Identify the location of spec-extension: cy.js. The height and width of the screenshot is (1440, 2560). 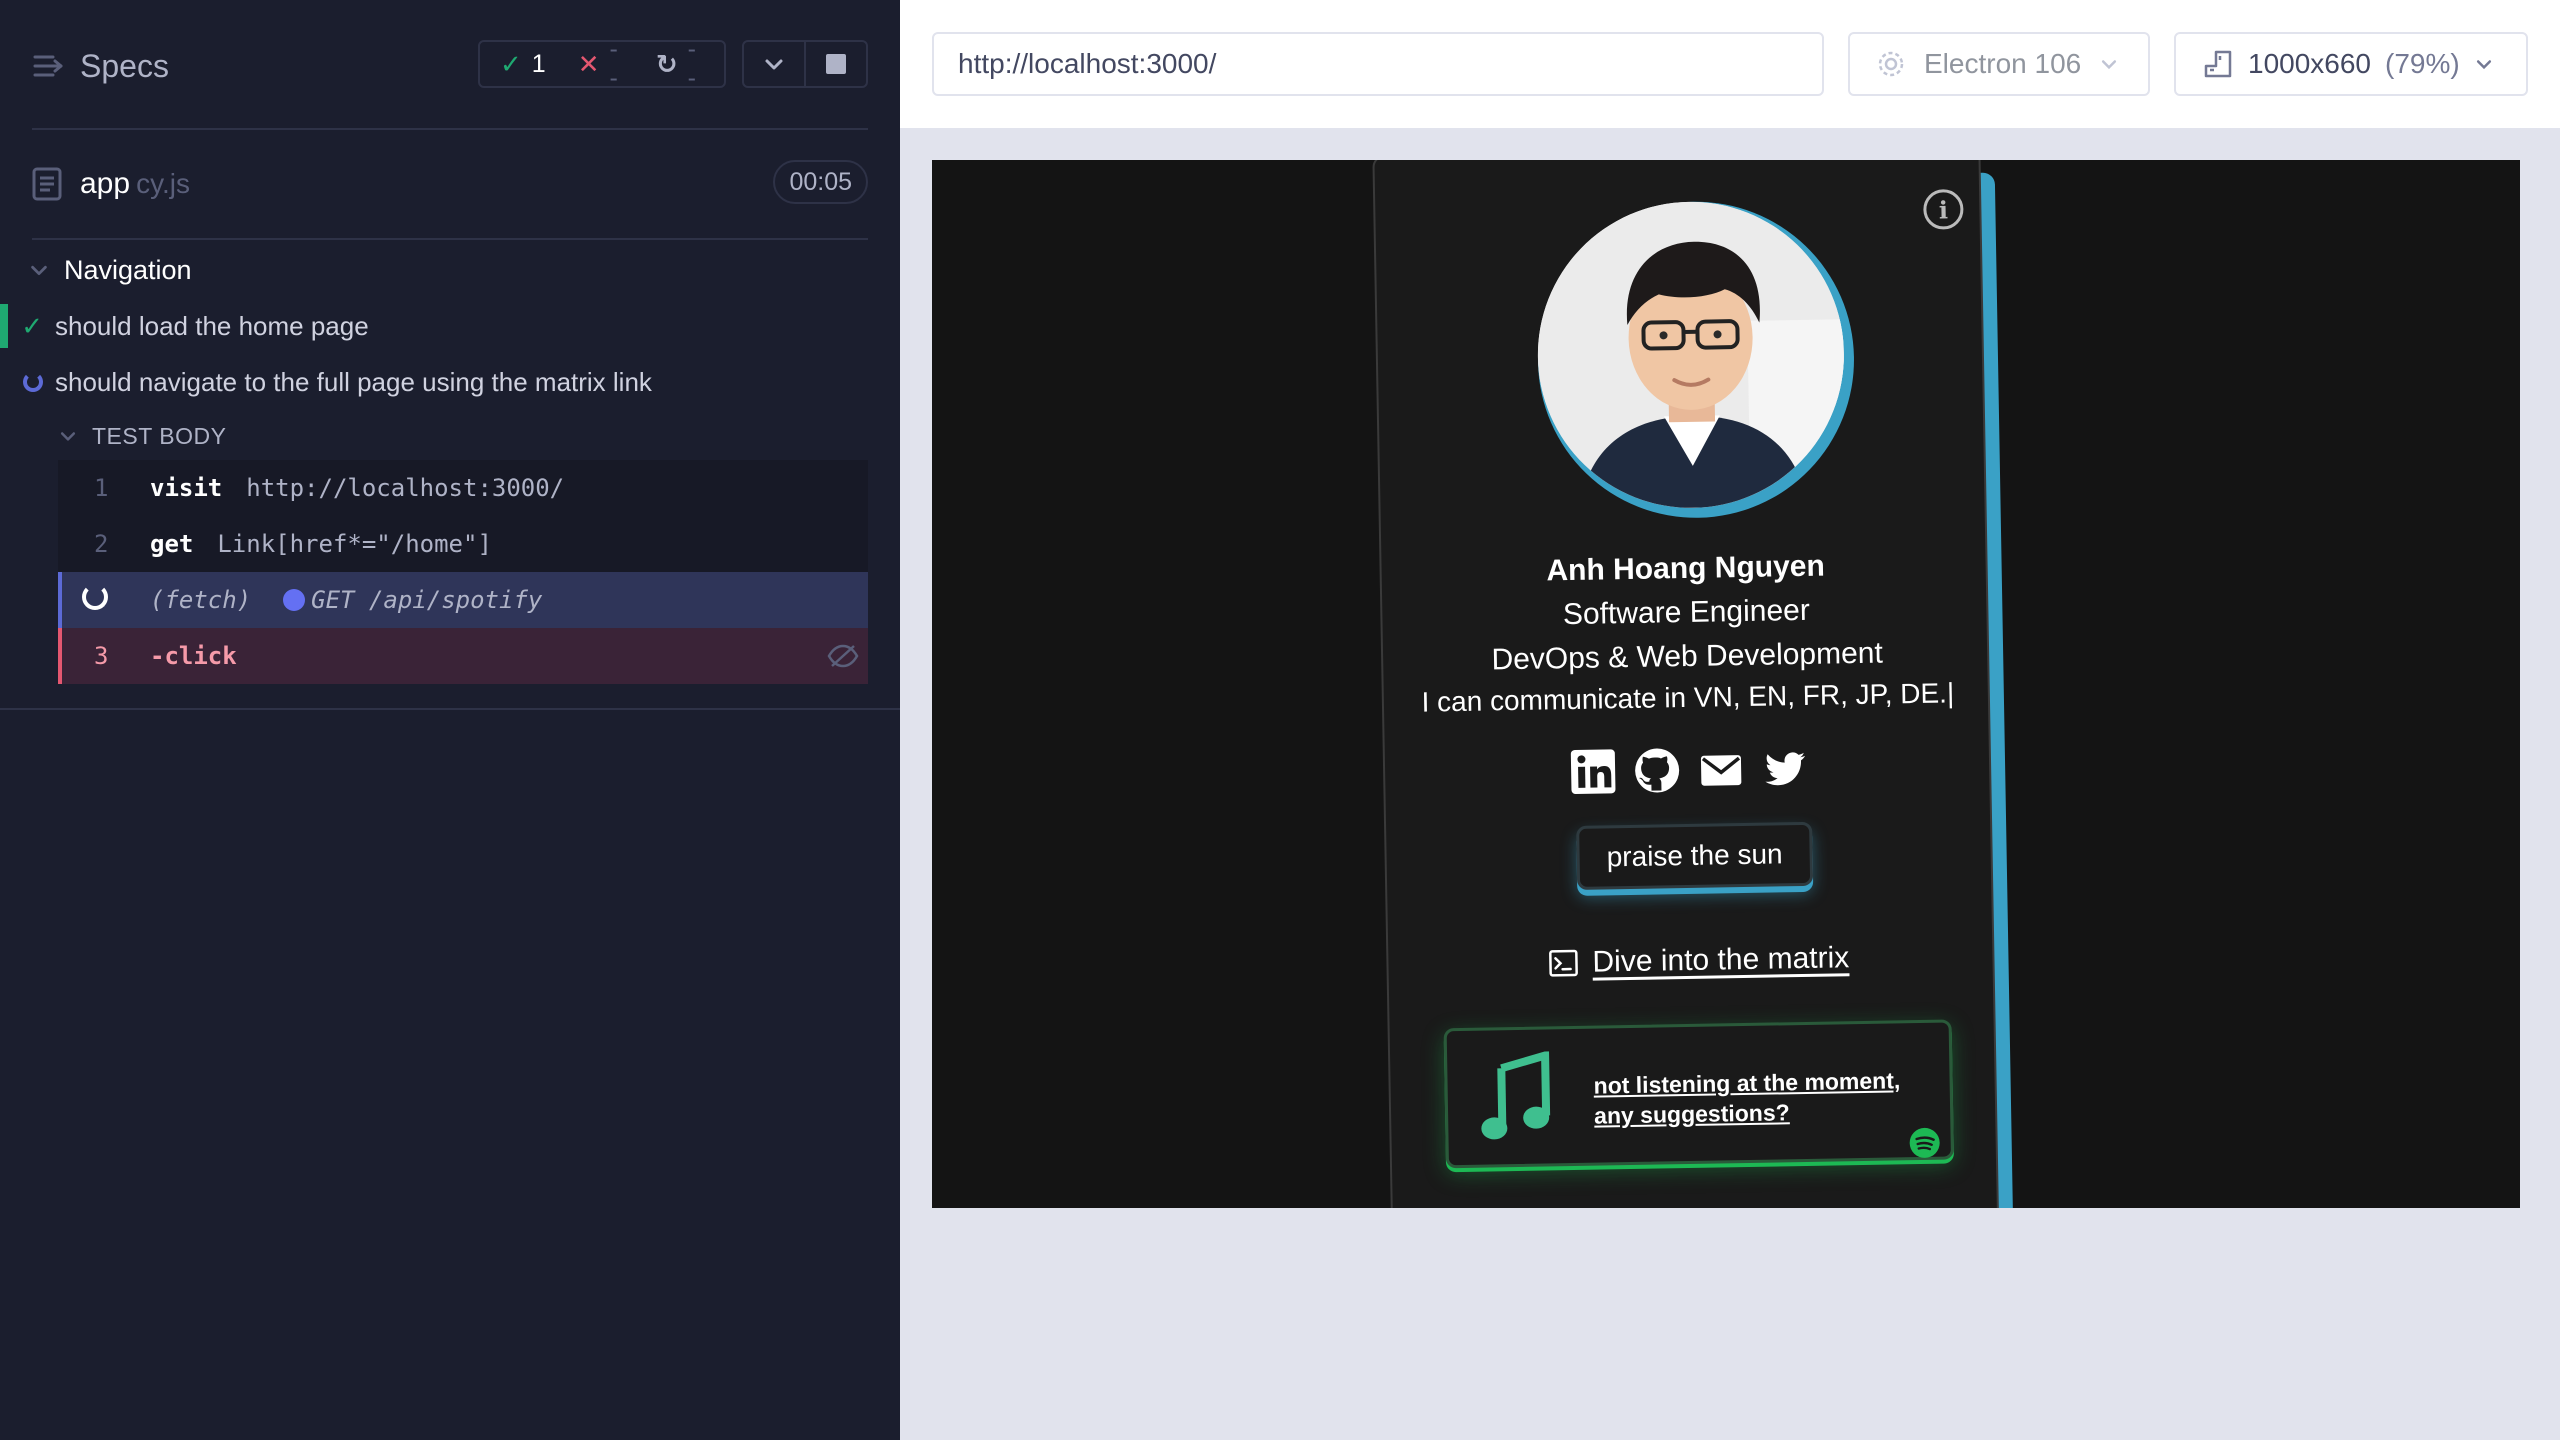
(163, 183).